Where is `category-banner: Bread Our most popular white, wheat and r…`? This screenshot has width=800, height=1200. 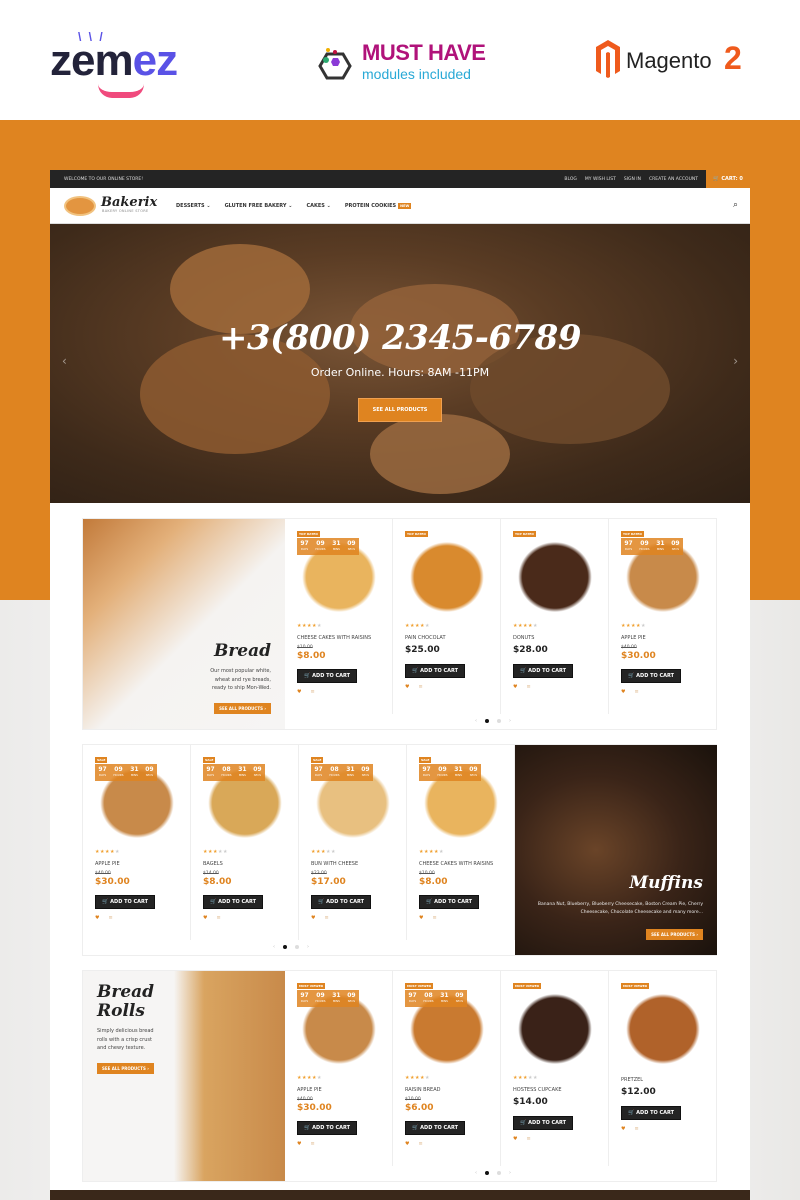
category-banner: Bread Our most popular white, wheat and r… is located at coordinates (184, 624).